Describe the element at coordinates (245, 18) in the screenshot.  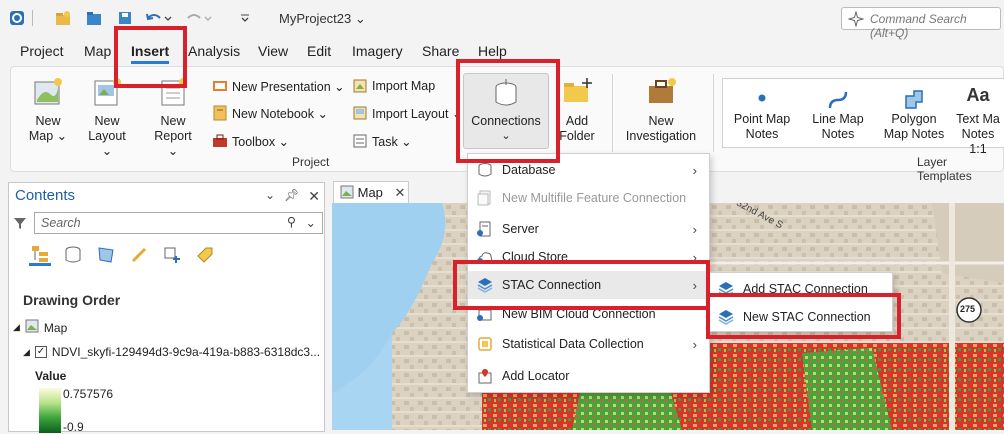
I see `customize-toolbar-icon` at that location.